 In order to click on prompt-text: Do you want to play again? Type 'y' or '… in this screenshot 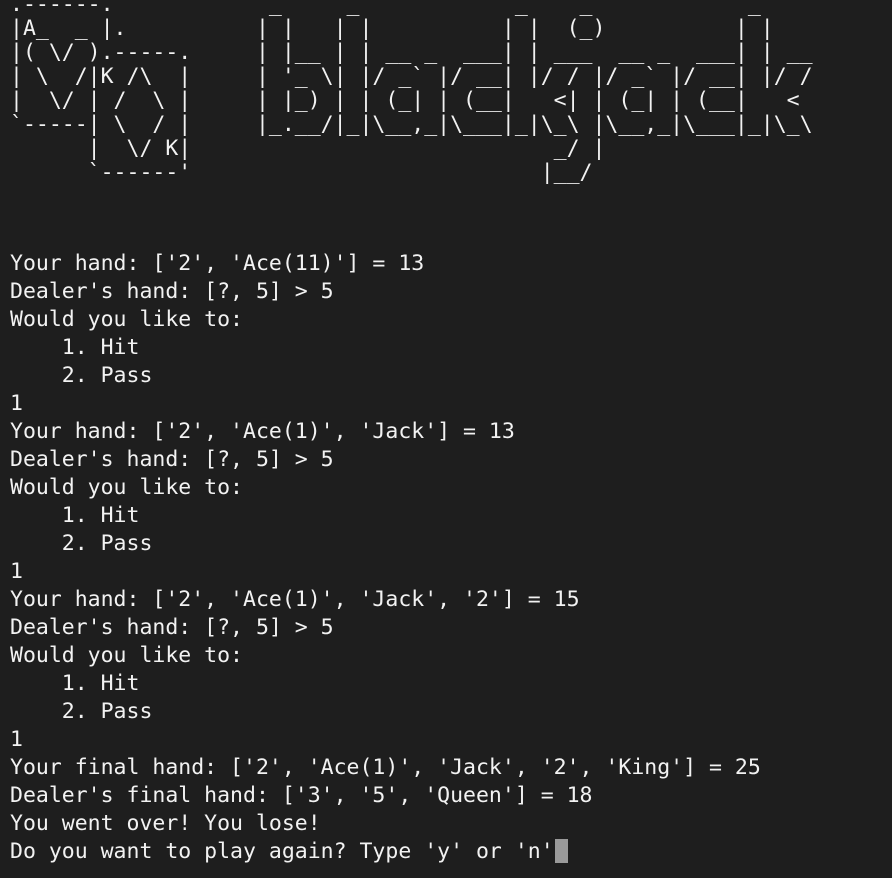, I will do `click(282, 851)`.